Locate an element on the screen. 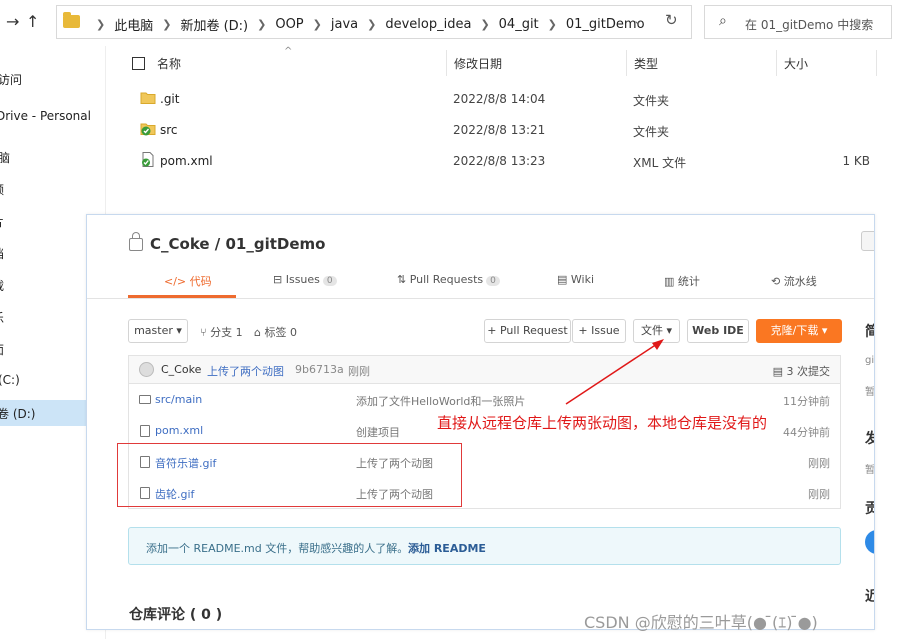  watermark: CSDN @欣慰的三叶草(● ̄(ｴ) ̄●) is located at coordinates (701, 622).